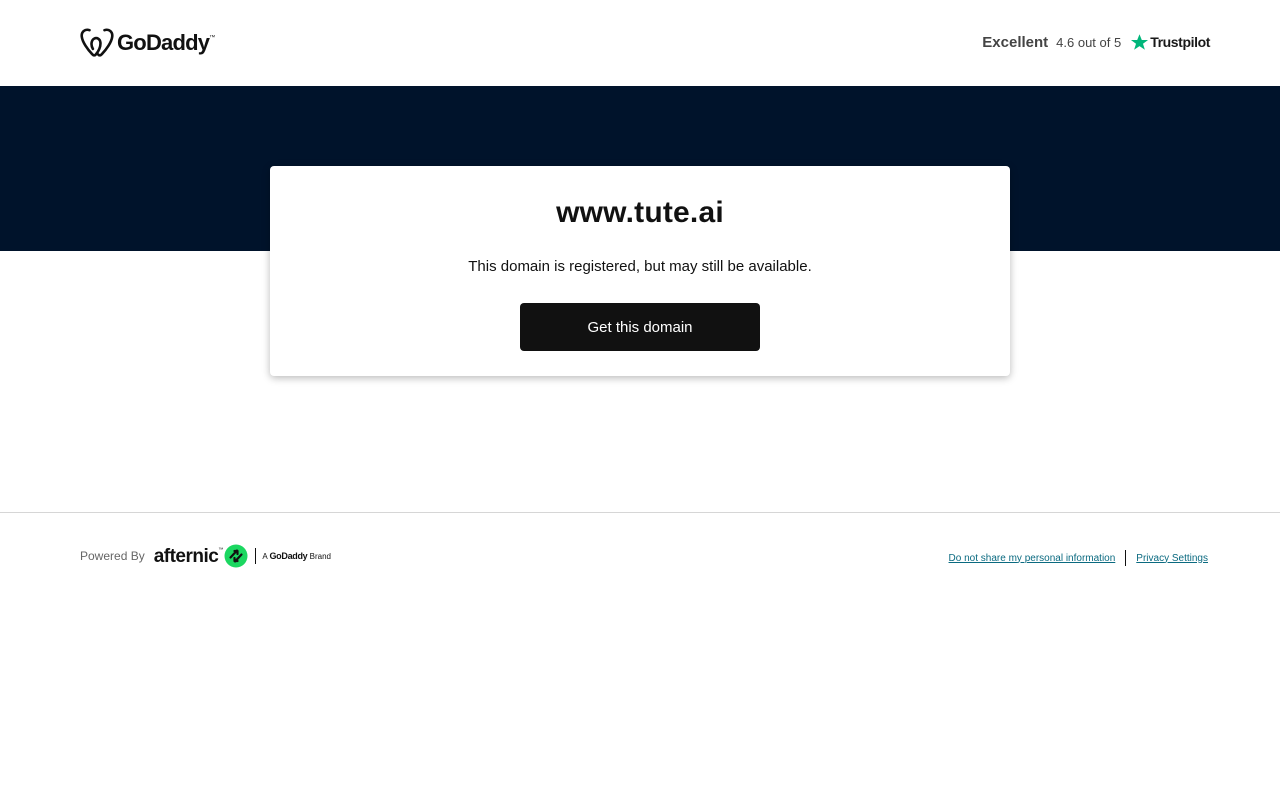 The height and width of the screenshot is (800, 1280). Describe the element at coordinates (1126, 558) in the screenshot. I see `link-separator` at that location.